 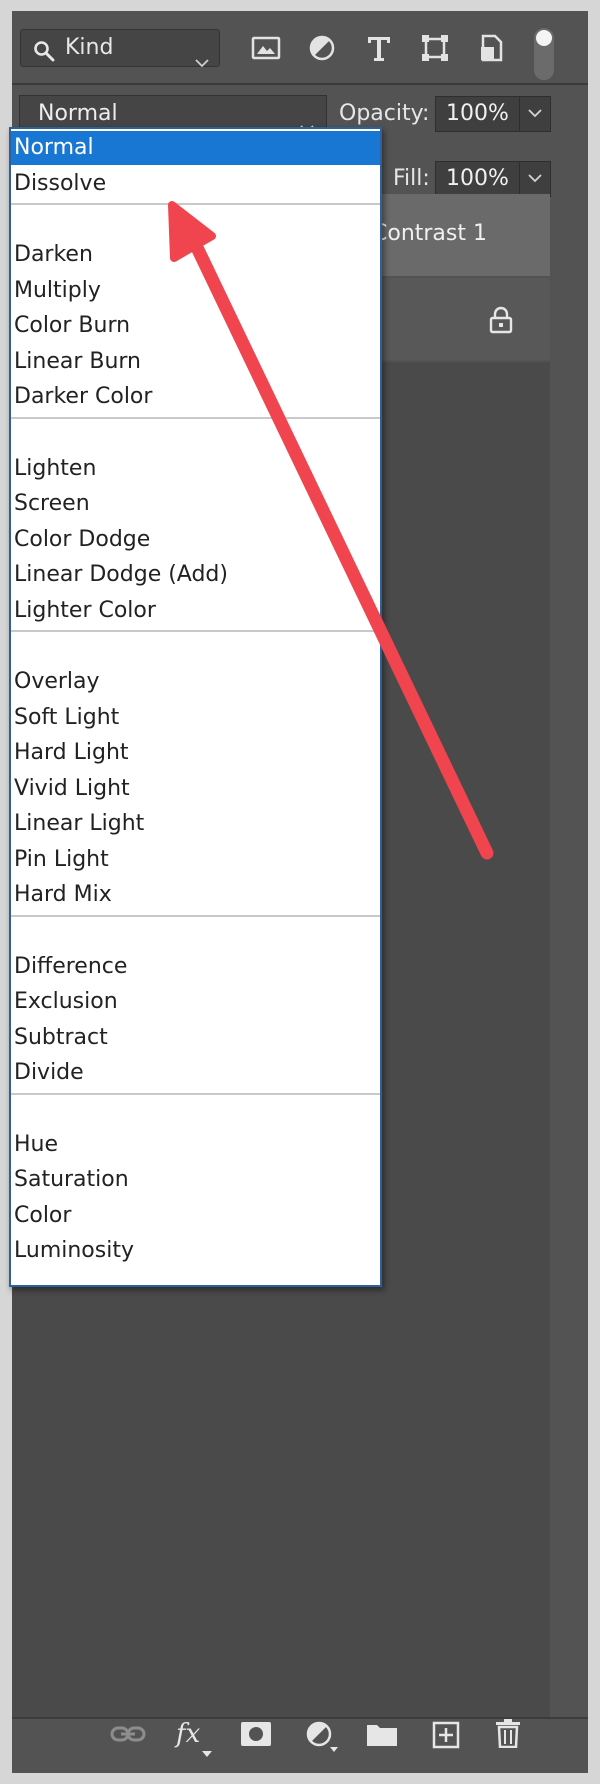 What do you see at coordinates (195, 860) in the screenshot?
I see `blend-mode-option-pin-light: Pin Light` at bounding box center [195, 860].